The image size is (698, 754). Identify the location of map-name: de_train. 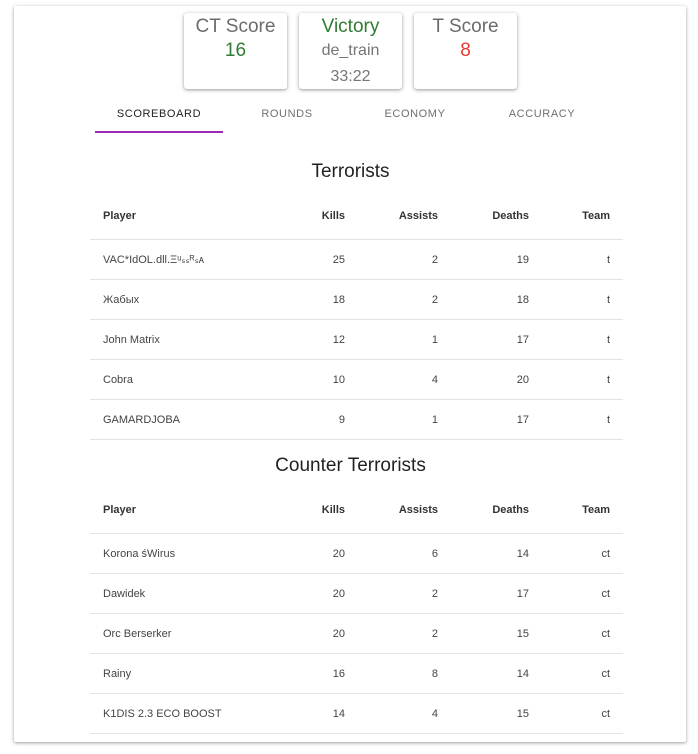
(350, 50).